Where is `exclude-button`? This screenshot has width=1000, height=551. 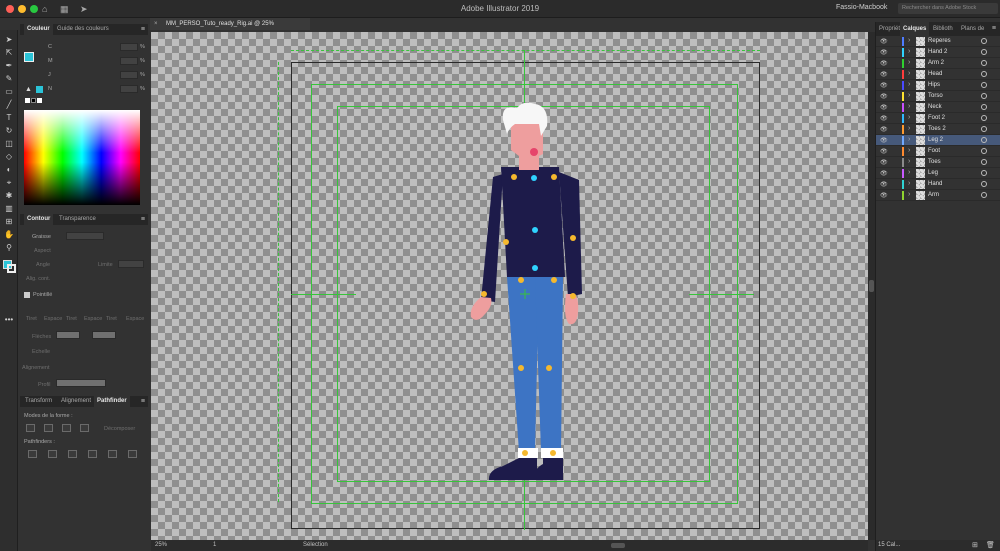
exclude-button is located at coordinates (84, 428).